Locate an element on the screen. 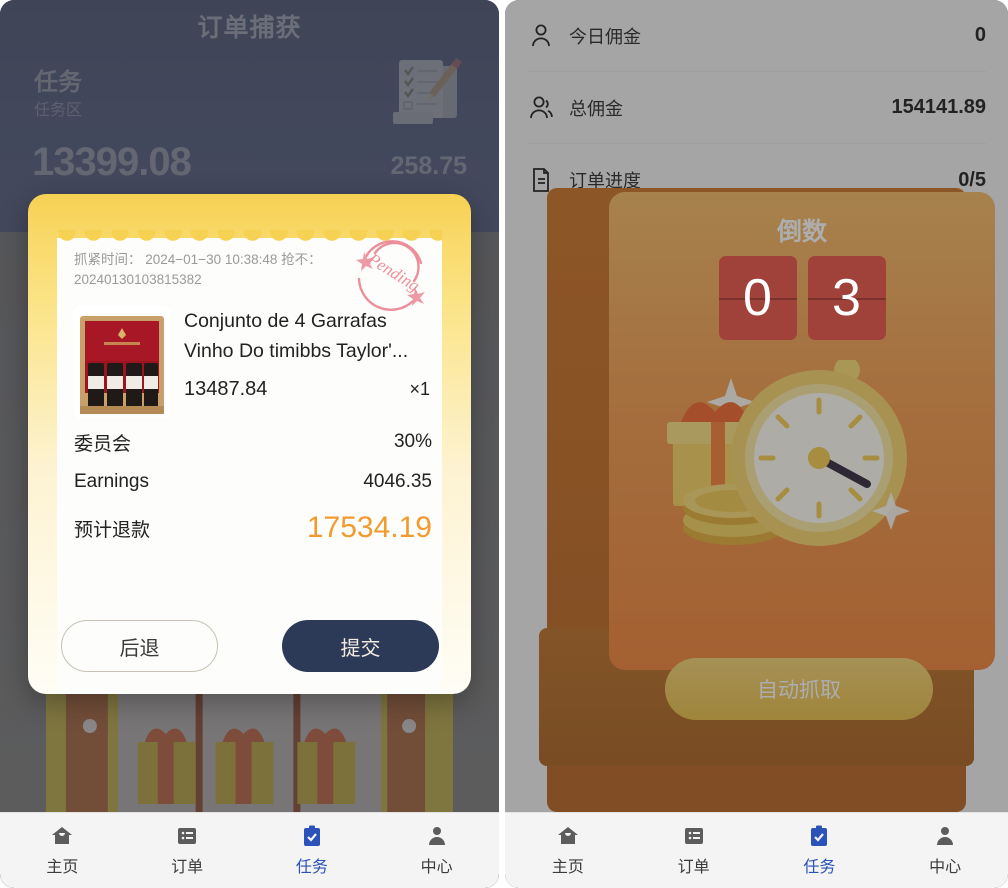  stat-row-total-commission: 总佣金 154141.89 is located at coordinates (756, 108).